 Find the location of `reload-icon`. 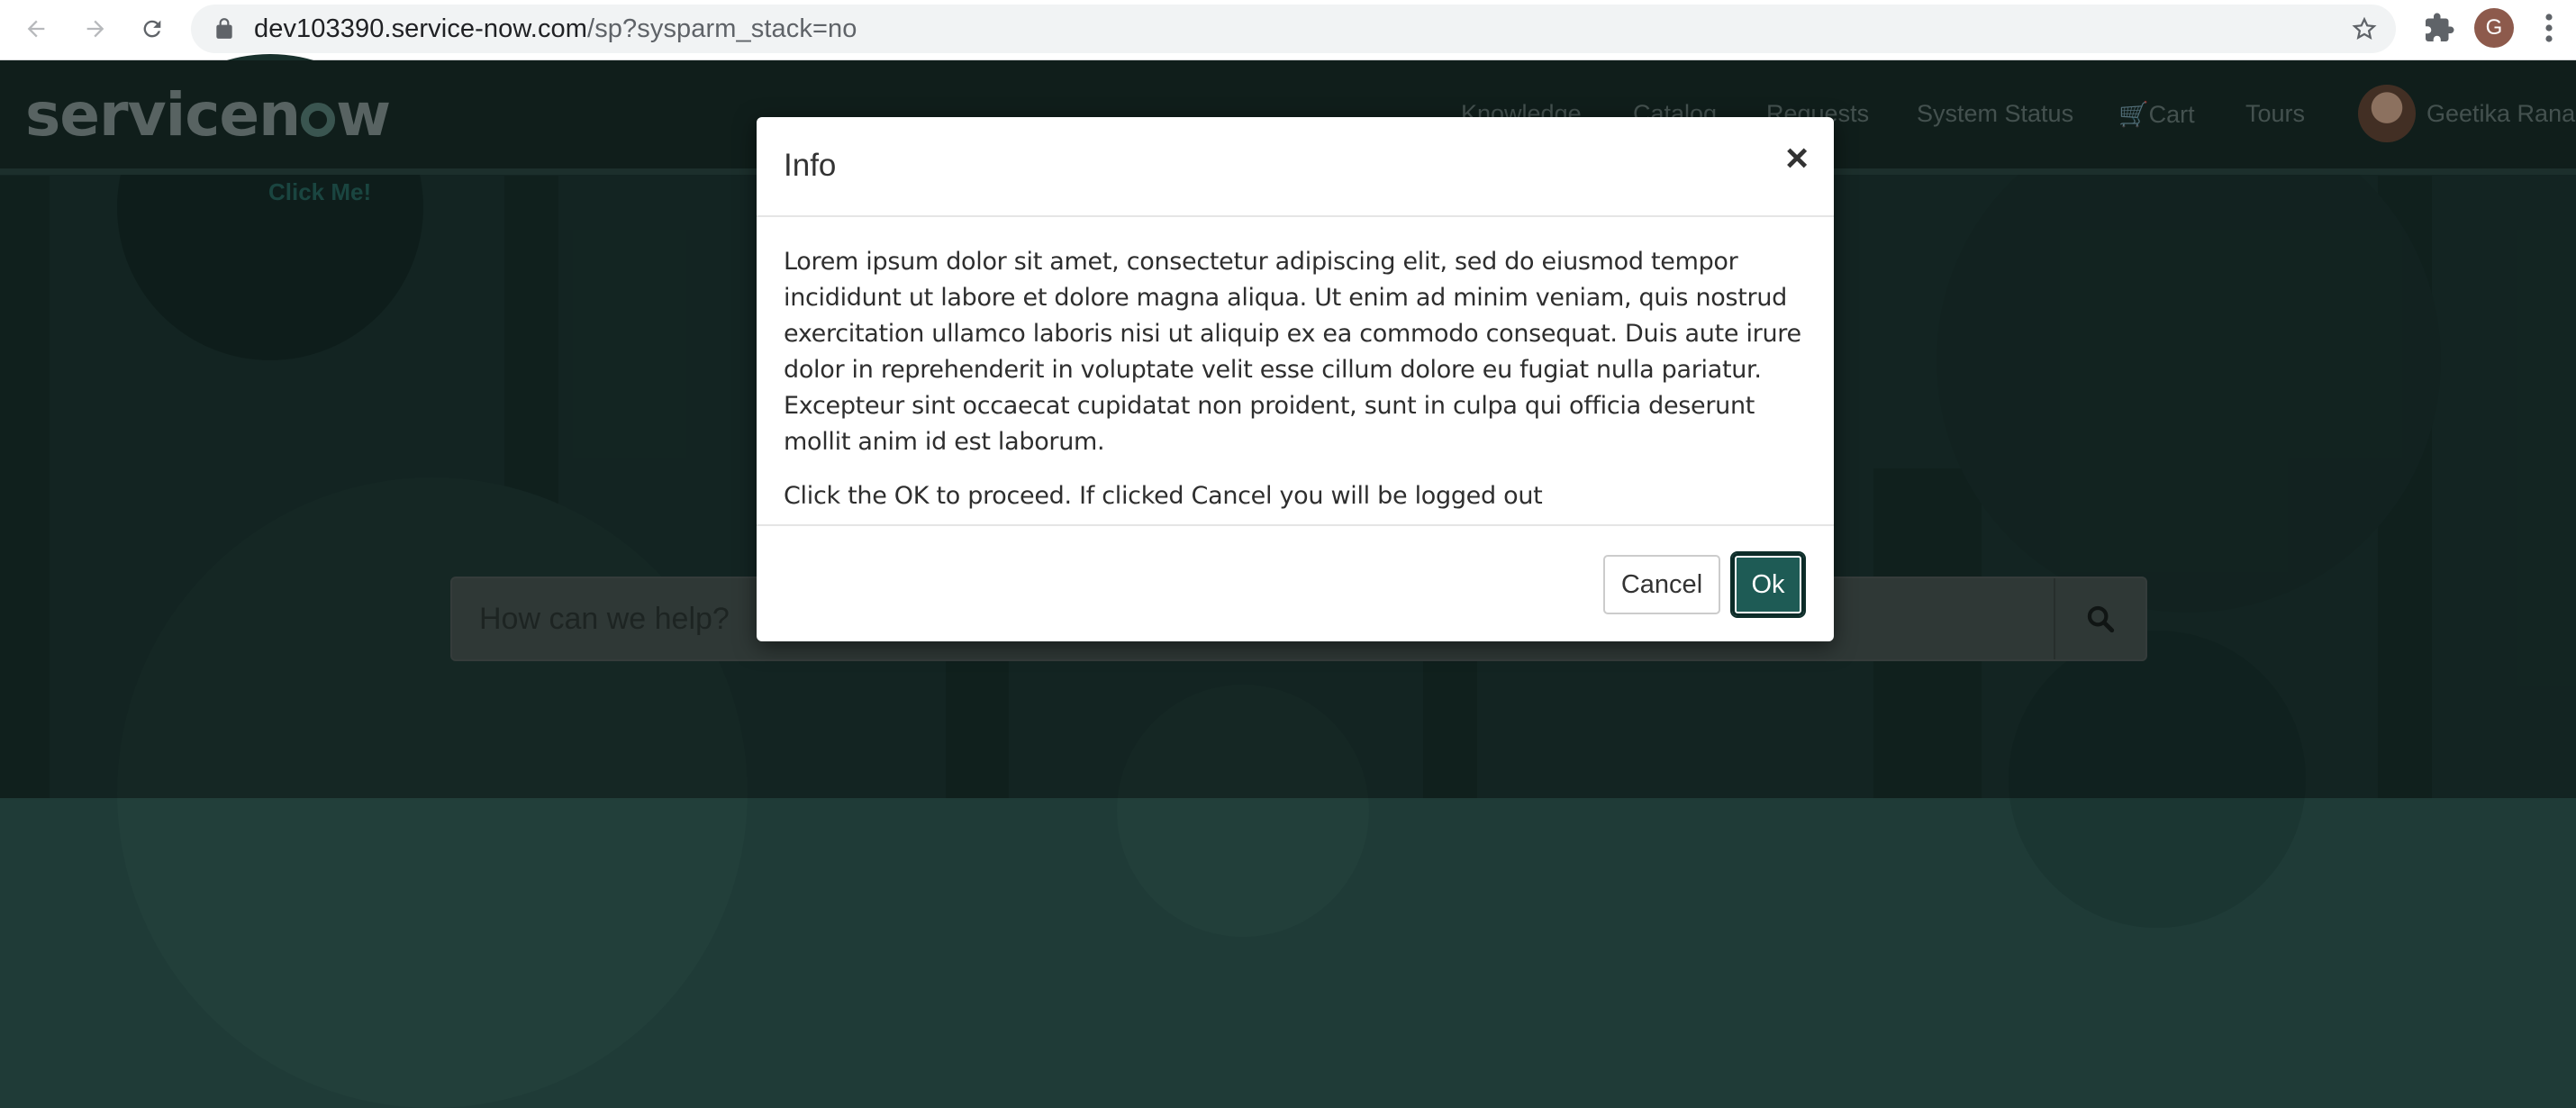

reload-icon is located at coordinates (152, 29).